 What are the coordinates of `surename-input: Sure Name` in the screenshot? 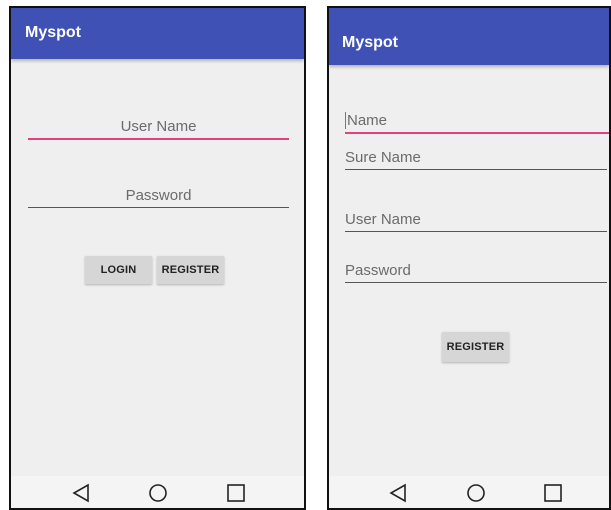 It's located at (476, 158).